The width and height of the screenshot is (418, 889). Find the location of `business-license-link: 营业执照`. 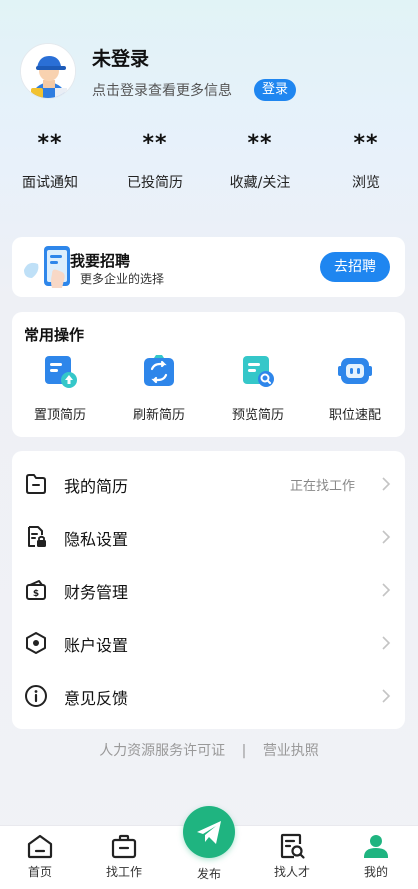

business-license-link: 营业执照 is located at coordinates (291, 751).